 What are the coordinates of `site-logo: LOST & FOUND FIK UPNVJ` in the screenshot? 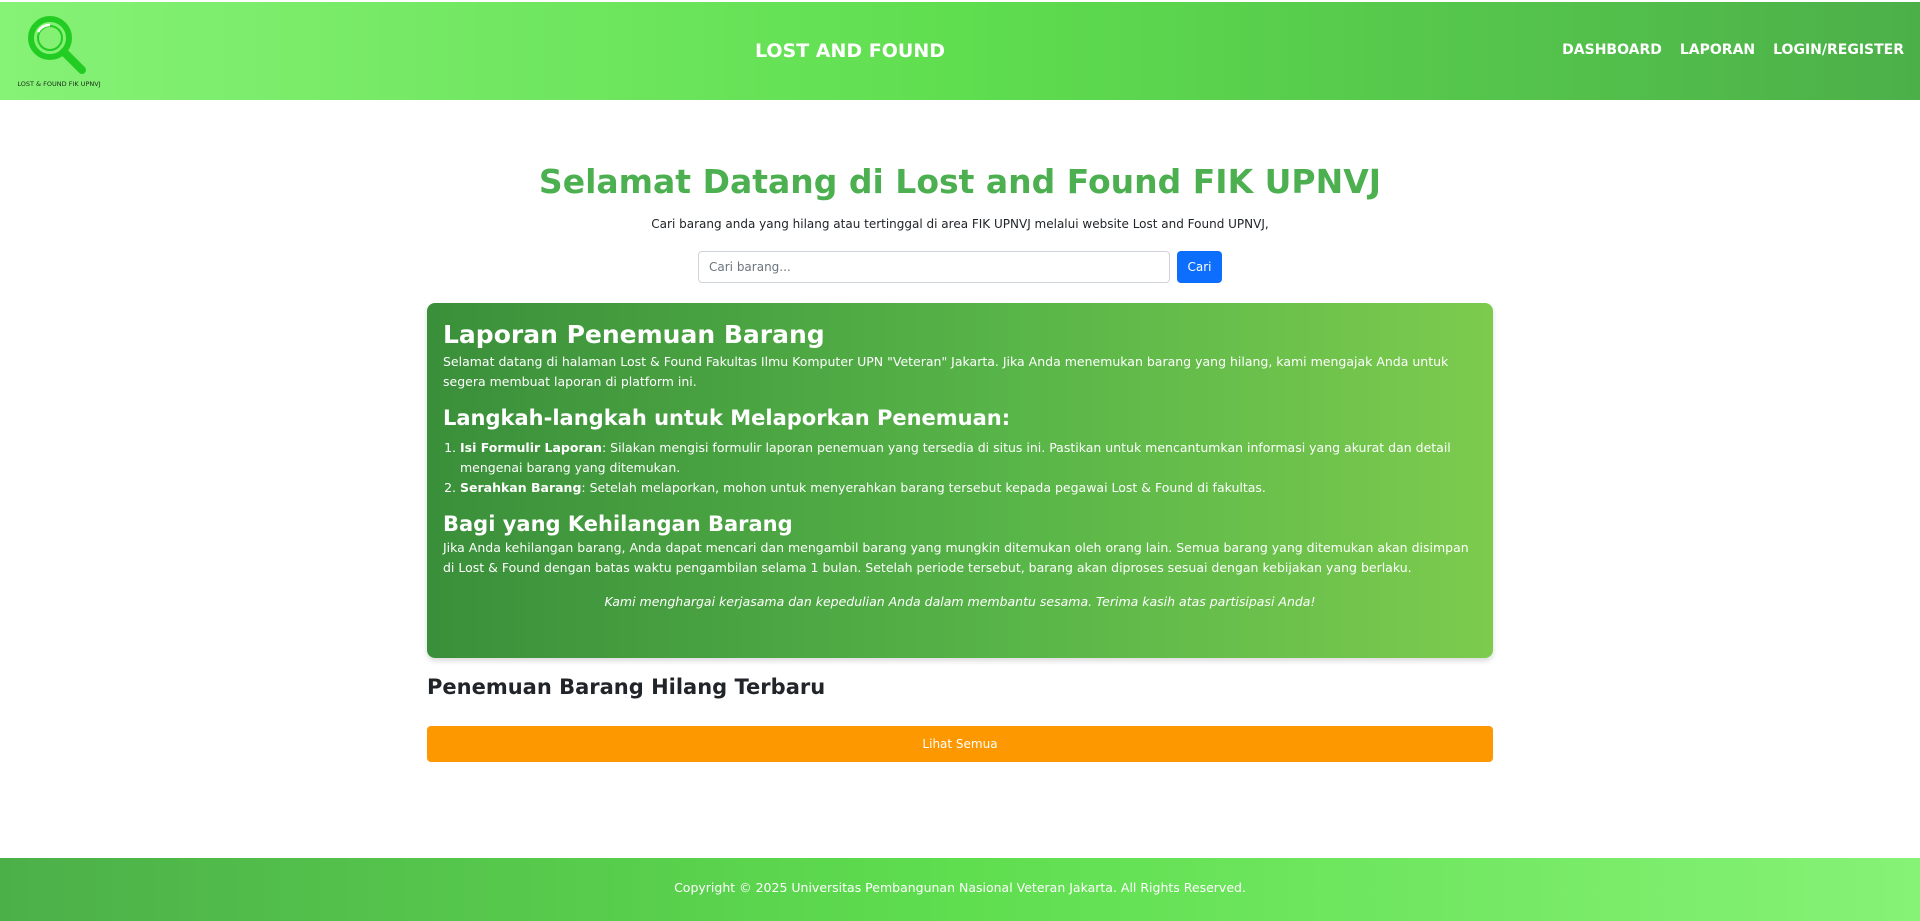 It's located at (59, 52).